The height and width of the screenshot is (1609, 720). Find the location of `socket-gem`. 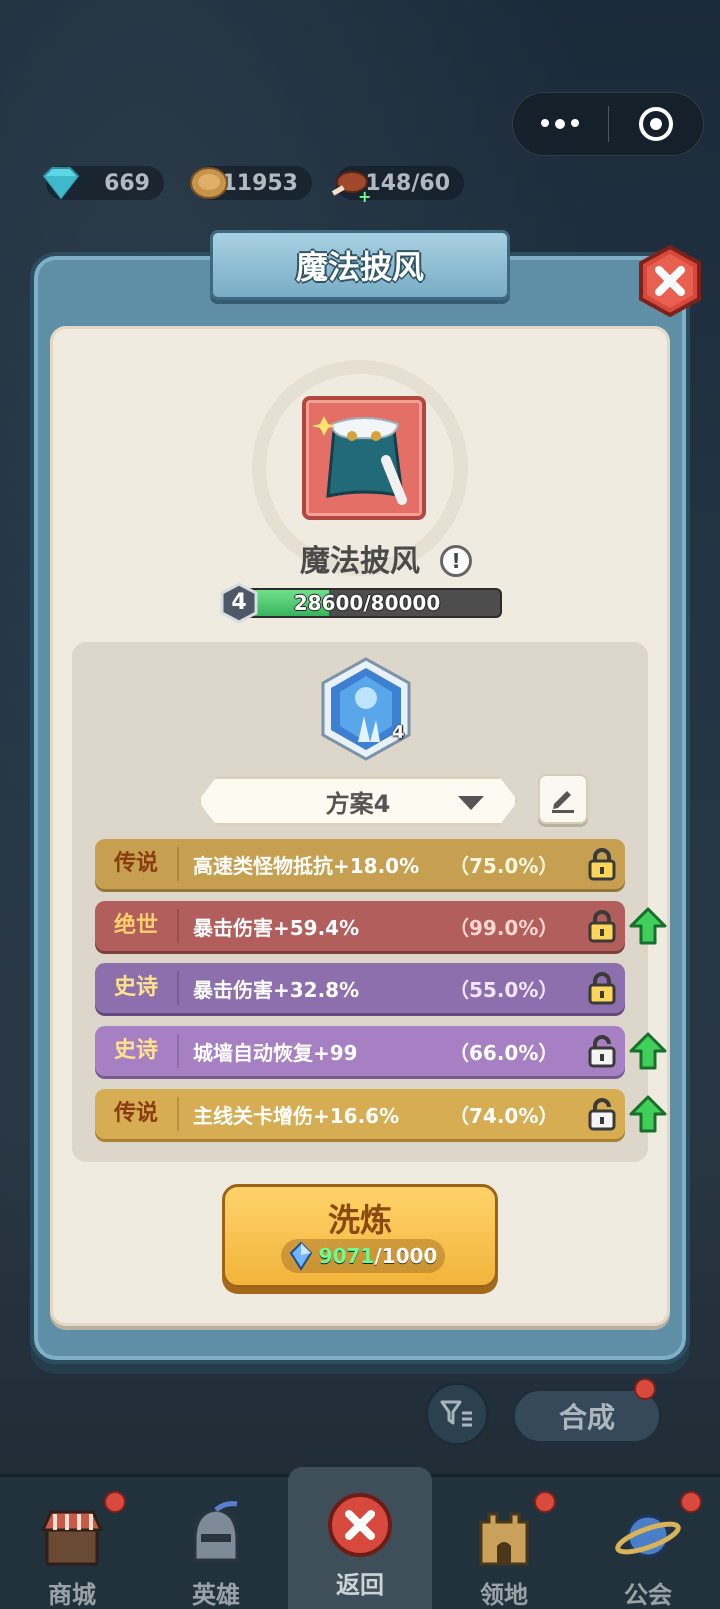

socket-gem is located at coordinates (366, 709).